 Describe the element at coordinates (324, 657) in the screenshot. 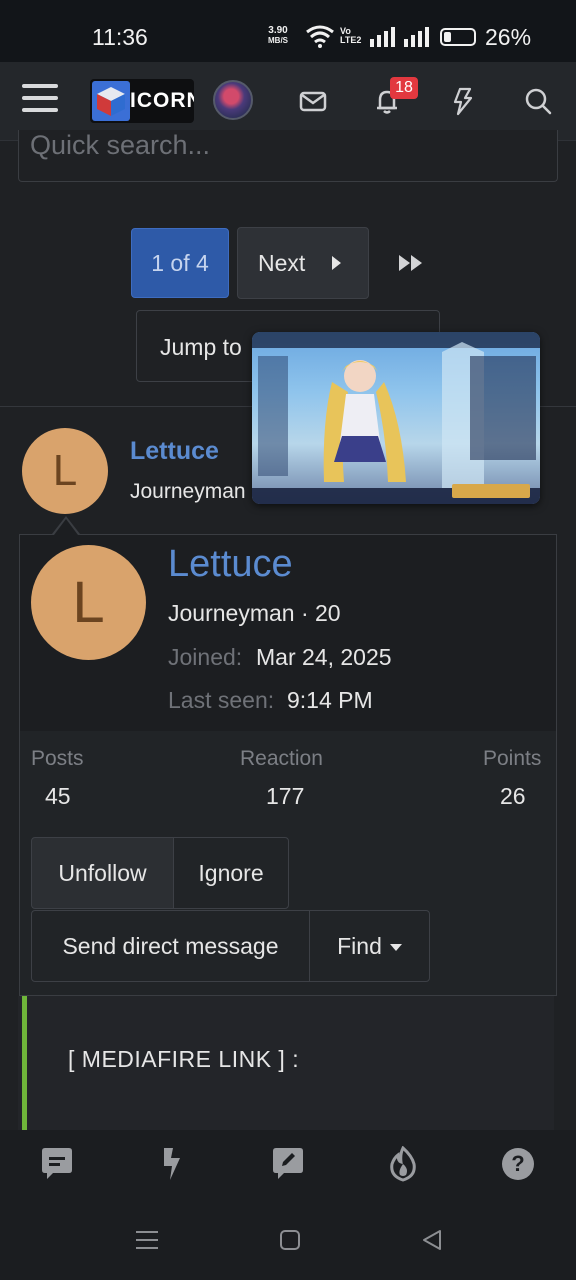

I see `joined-value: Mar 24, 2025` at that location.